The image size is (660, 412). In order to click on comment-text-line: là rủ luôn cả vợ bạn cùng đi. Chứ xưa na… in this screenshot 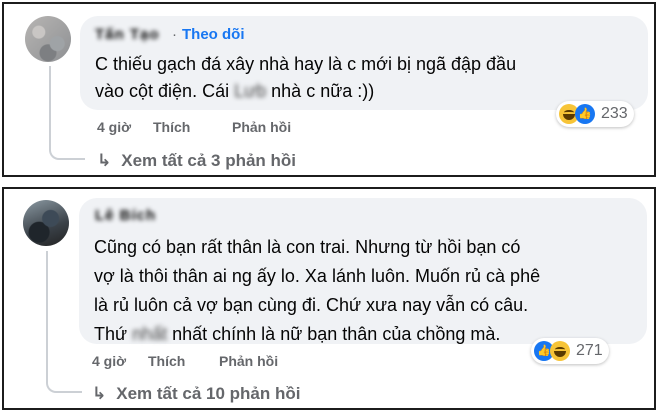, I will do `click(311, 305)`.